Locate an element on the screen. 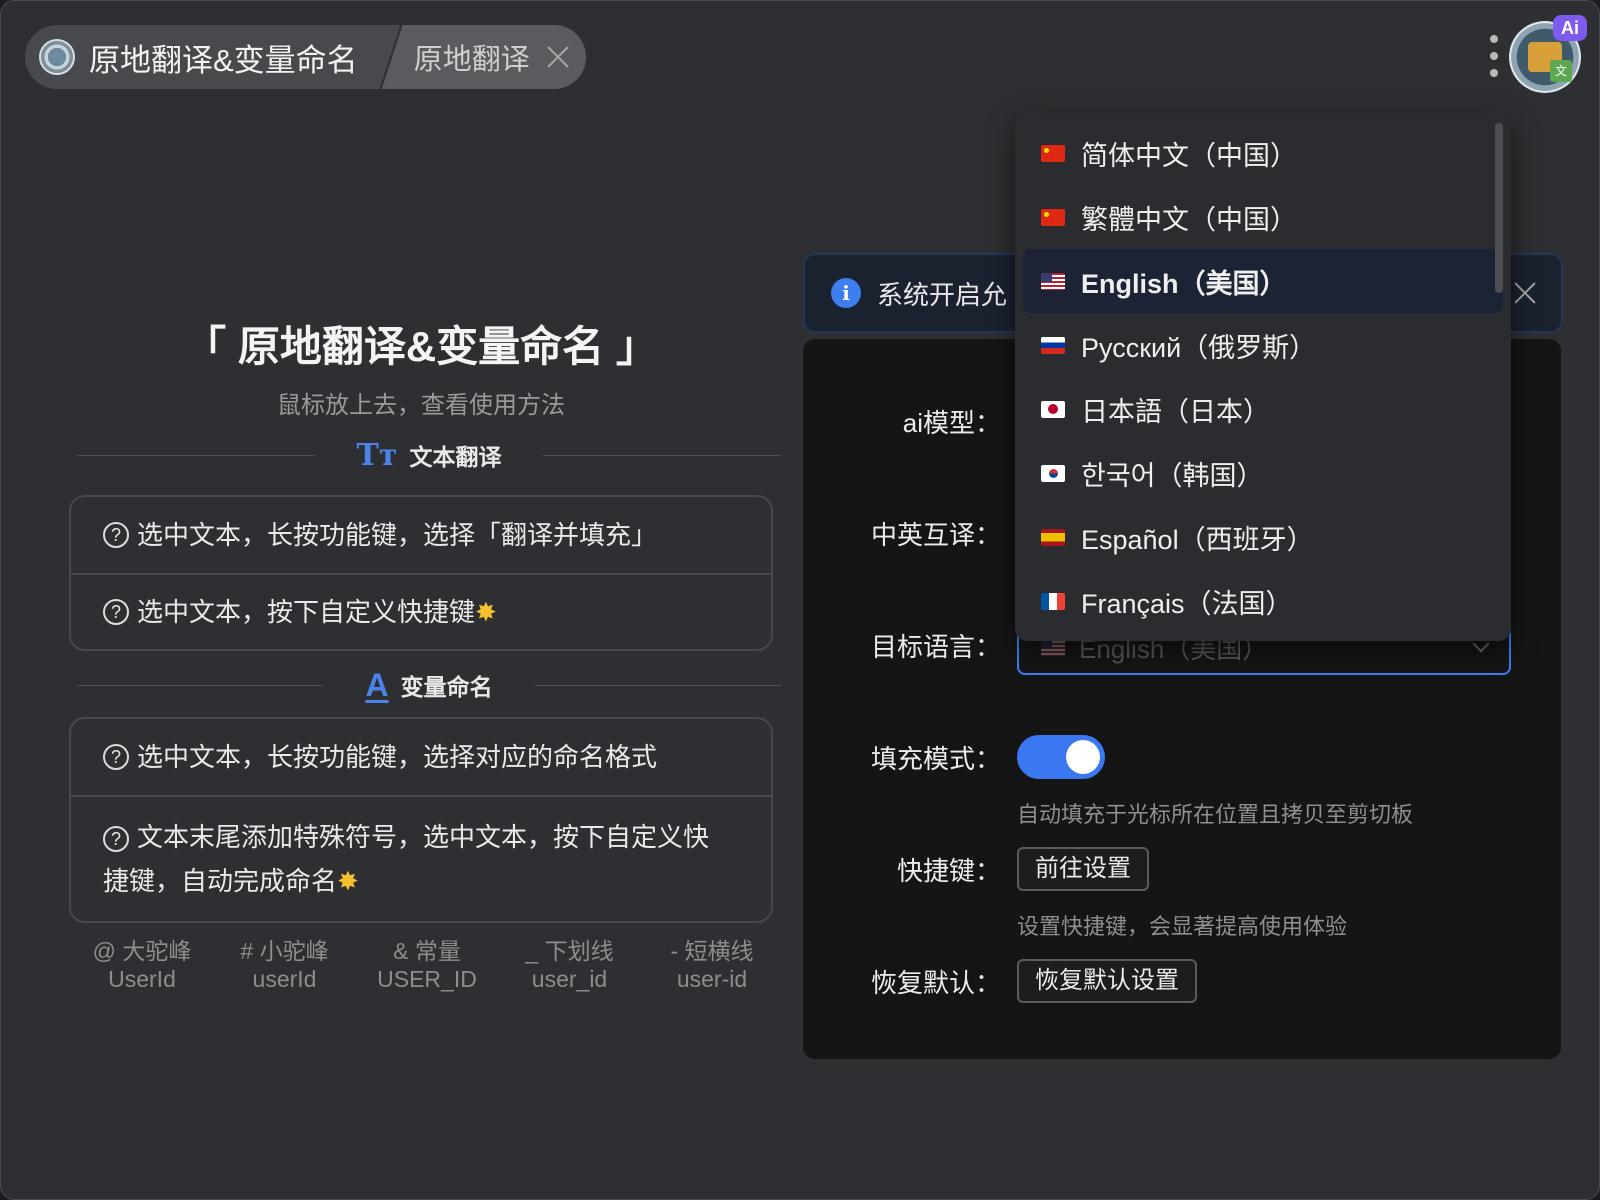 Image resolution: width=1600 pixels, height=1200 pixels. format-item: _ 下划线 user_id is located at coordinates (570, 965).